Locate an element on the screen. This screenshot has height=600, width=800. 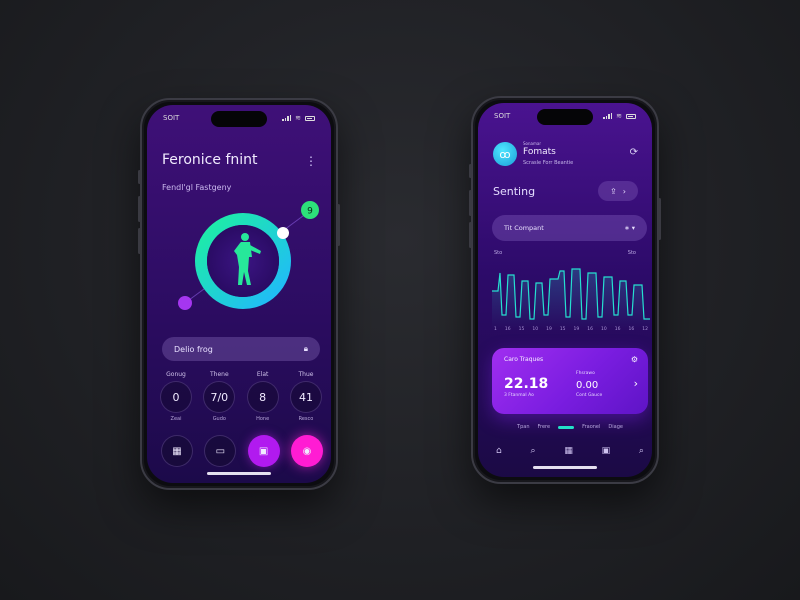
chat-icon: ▣ is located at coordinates (263, 451).